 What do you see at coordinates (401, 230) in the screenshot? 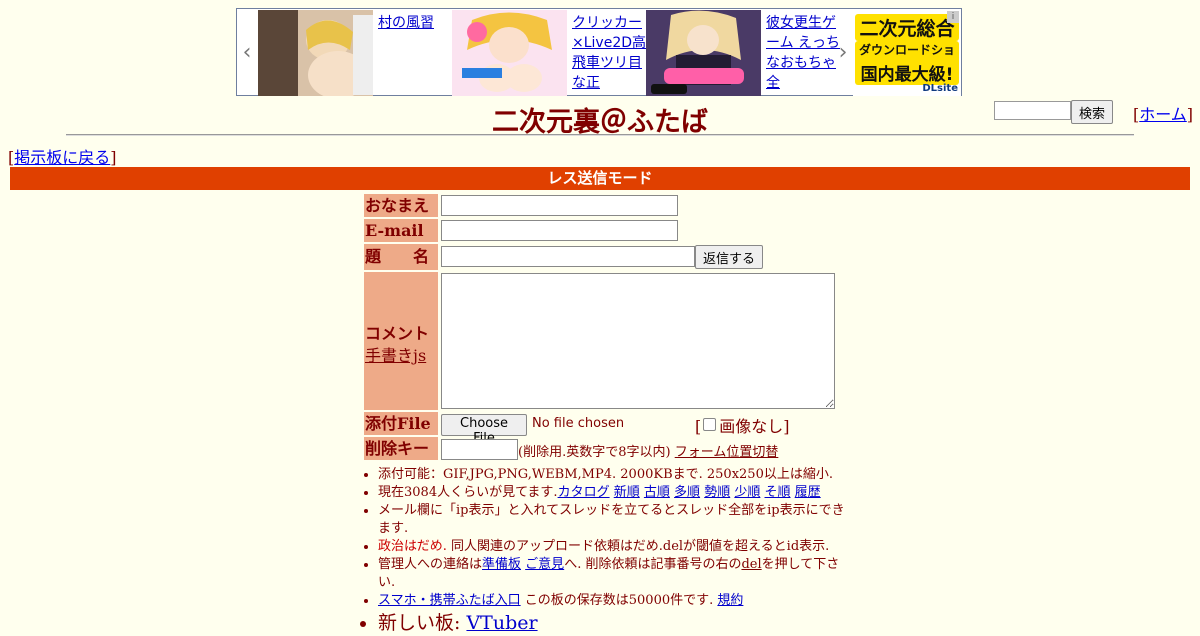
I see `email-label: E-mail` at bounding box center [401, 230].